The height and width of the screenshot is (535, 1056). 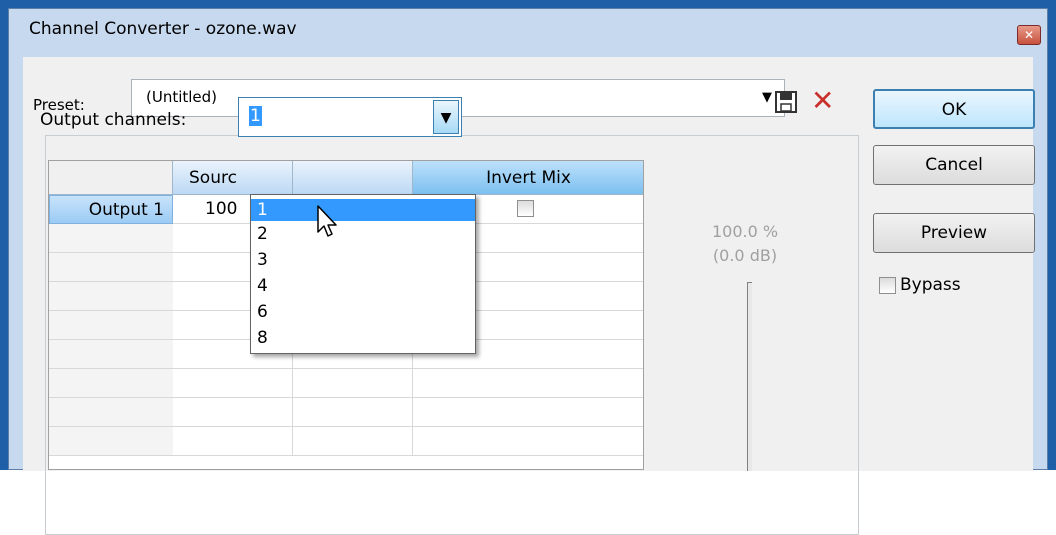 What do you see at coordinates (822, 101) in the screenshot?
I see `delete-icon: ✕` at bounding box center [822, 101].